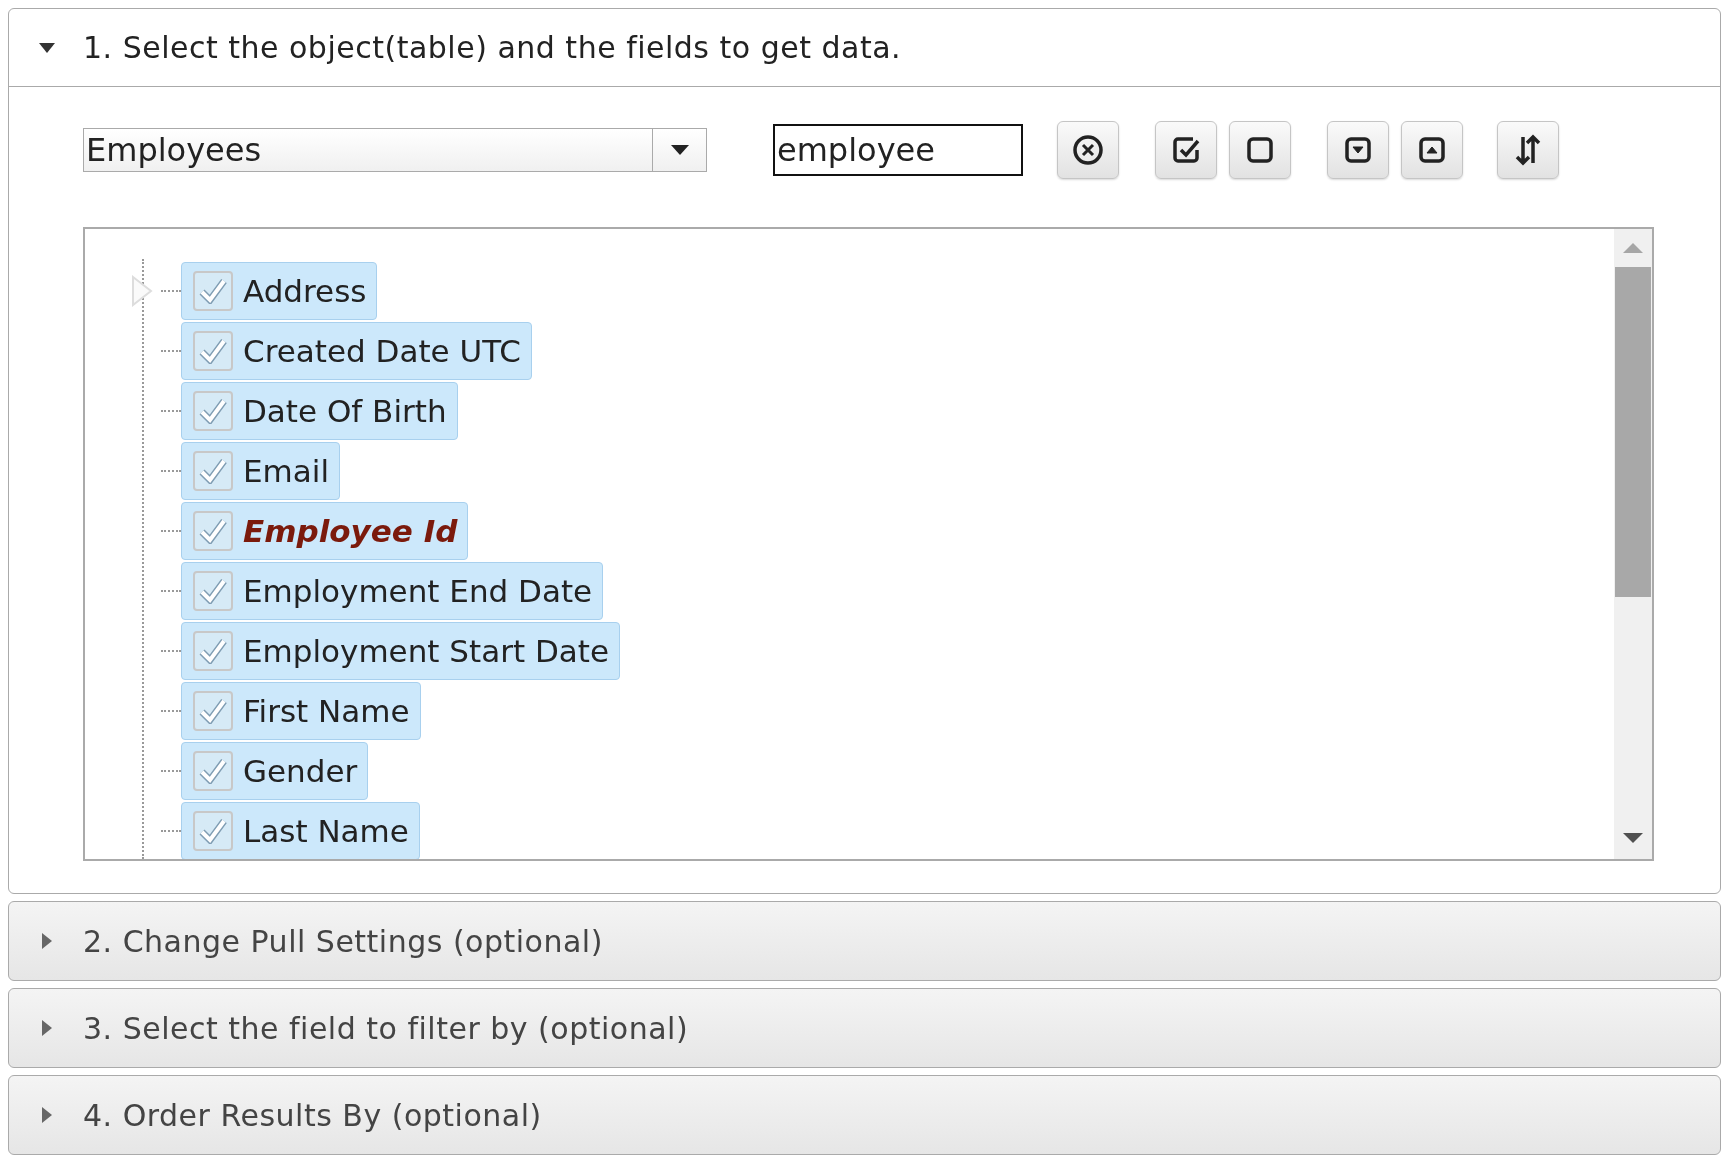 Image resolution: width=1729 pixels, height=1161 pixels. Describe the element at coordinates (1633, 248) in the screenshot. I see `scroll-up-icon` at that location.